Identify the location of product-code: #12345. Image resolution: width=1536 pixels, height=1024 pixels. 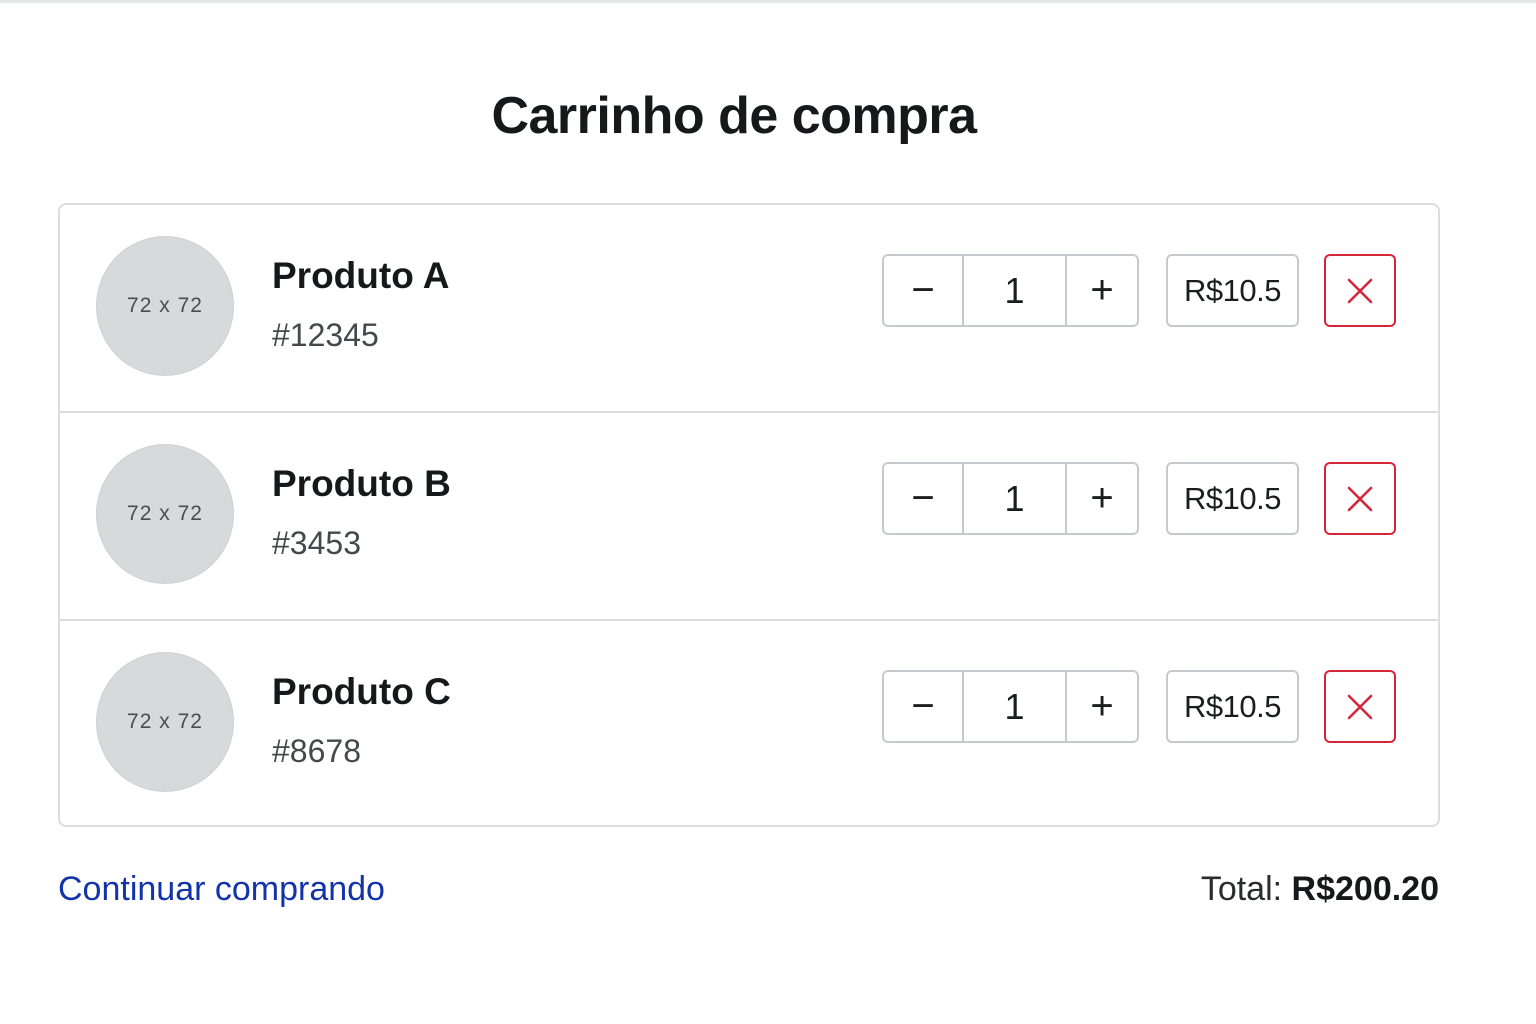
(325, 335).